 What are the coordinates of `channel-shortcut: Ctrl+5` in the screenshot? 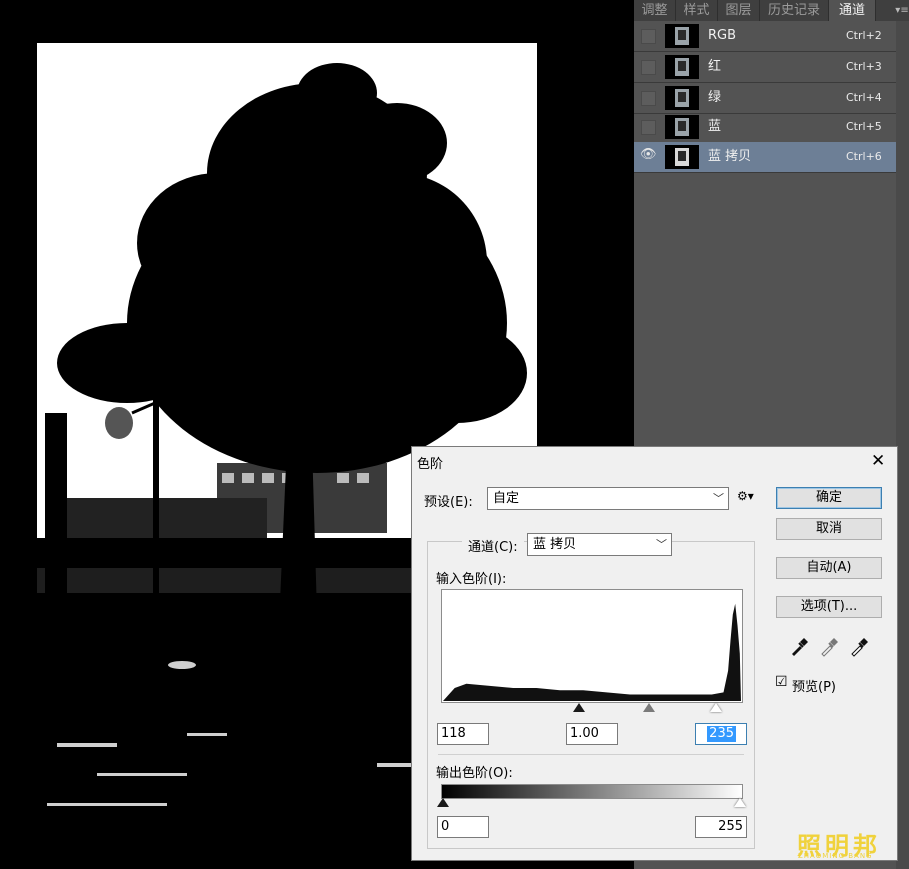 It's located at (864, 126).